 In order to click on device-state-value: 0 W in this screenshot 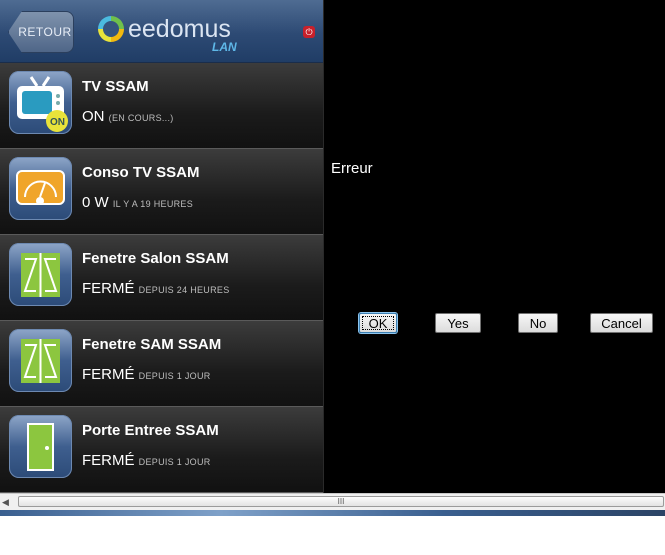, I will do `click(95, 202)`.